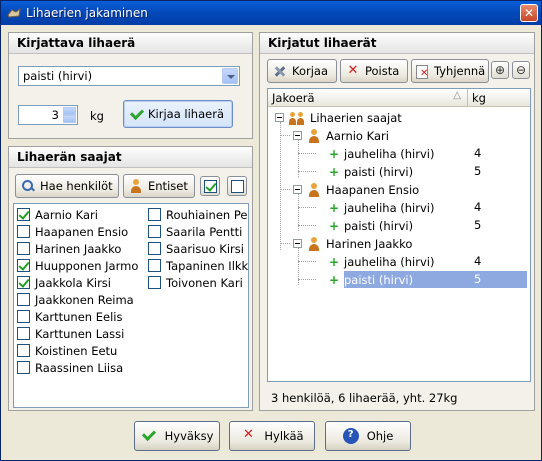 The image size is (542, 461). What do you see at coordinates (297, 118) in the screenshot?
I see `group-icon` at bounding box center [297, 118].